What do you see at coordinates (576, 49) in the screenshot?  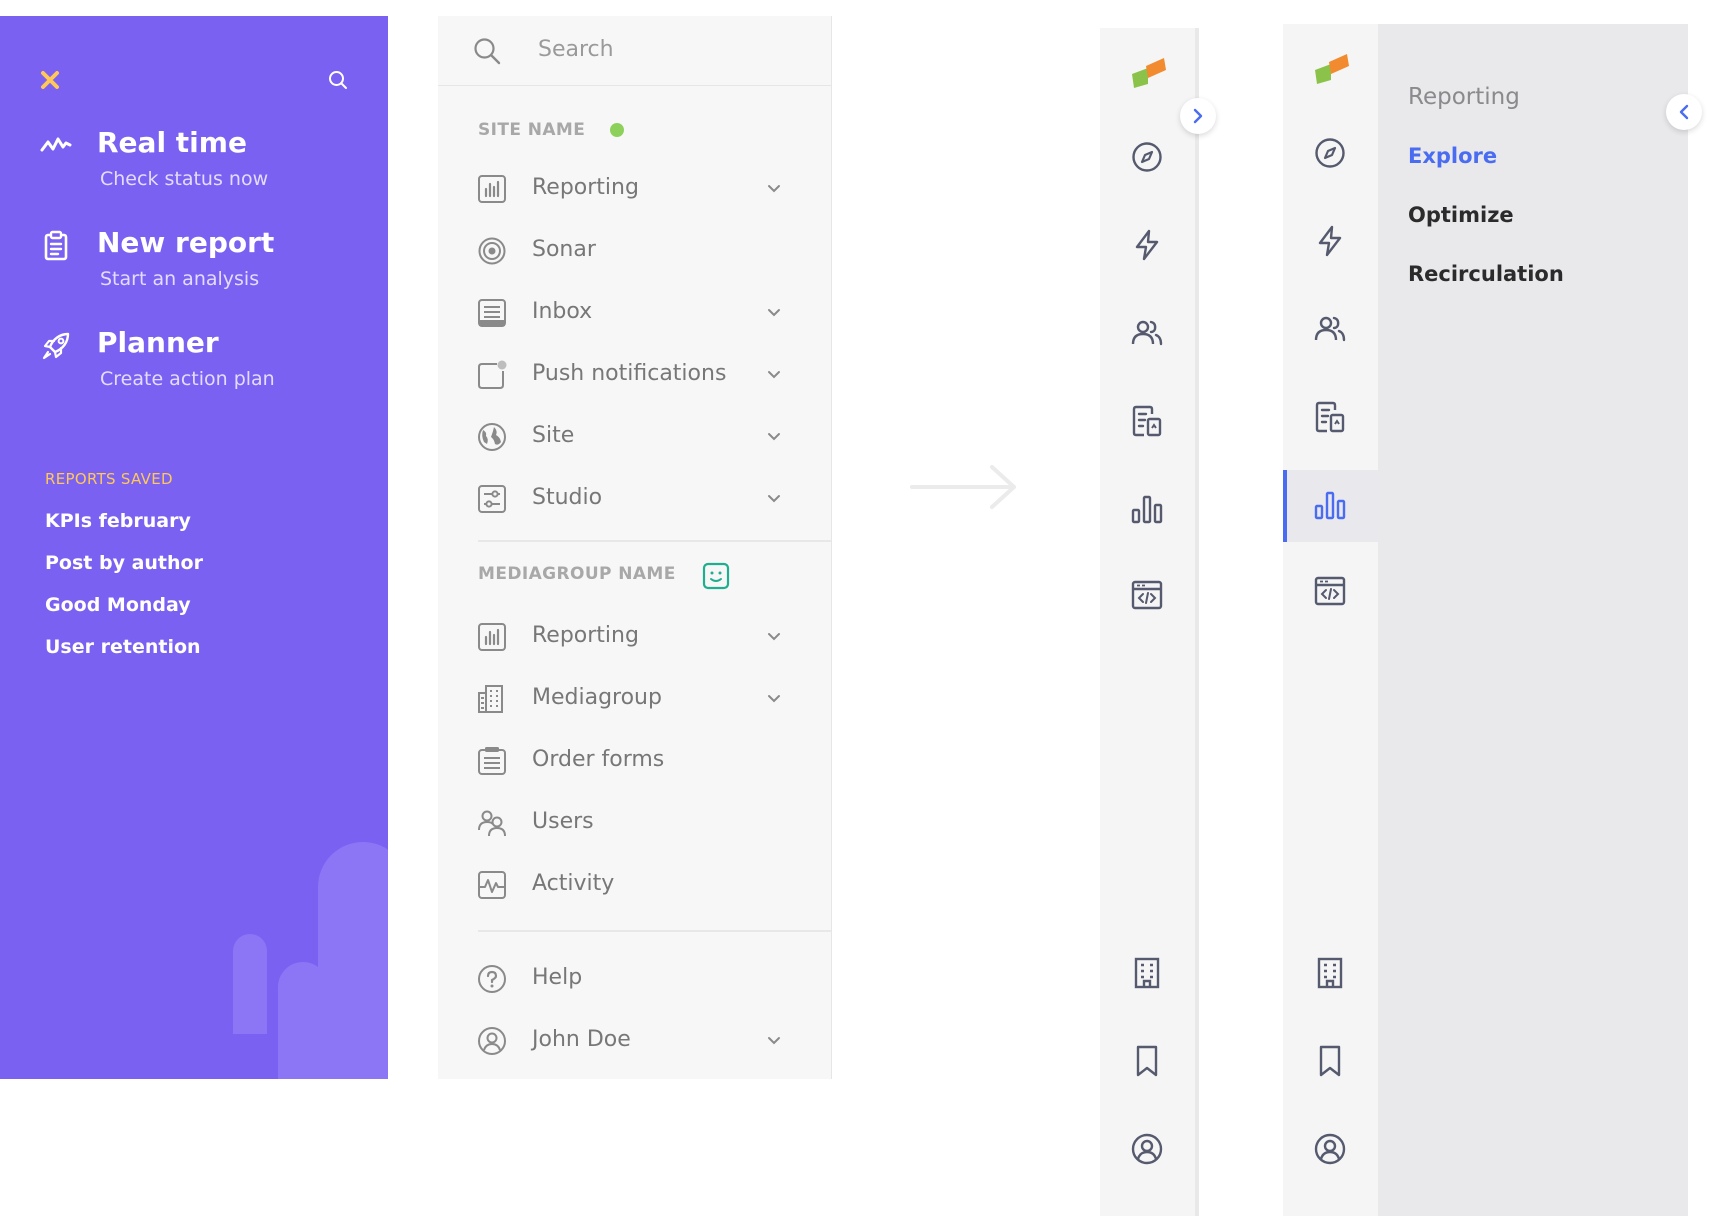 I see `search-input: Search` at bounding box center [576, 49].